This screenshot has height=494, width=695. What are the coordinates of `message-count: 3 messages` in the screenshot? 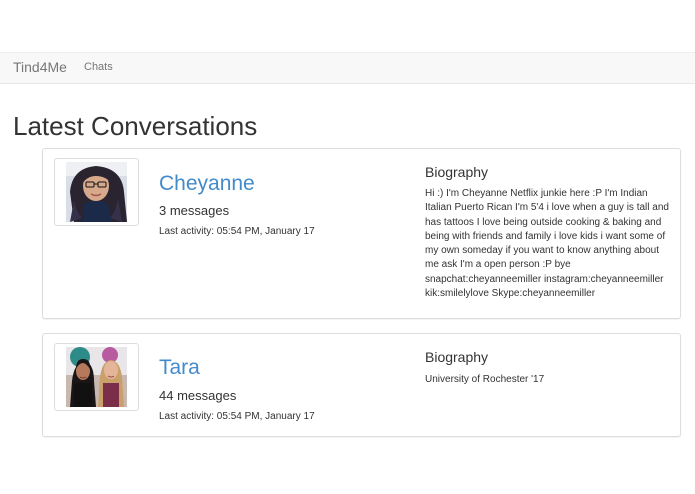 It's located at (194, 210).